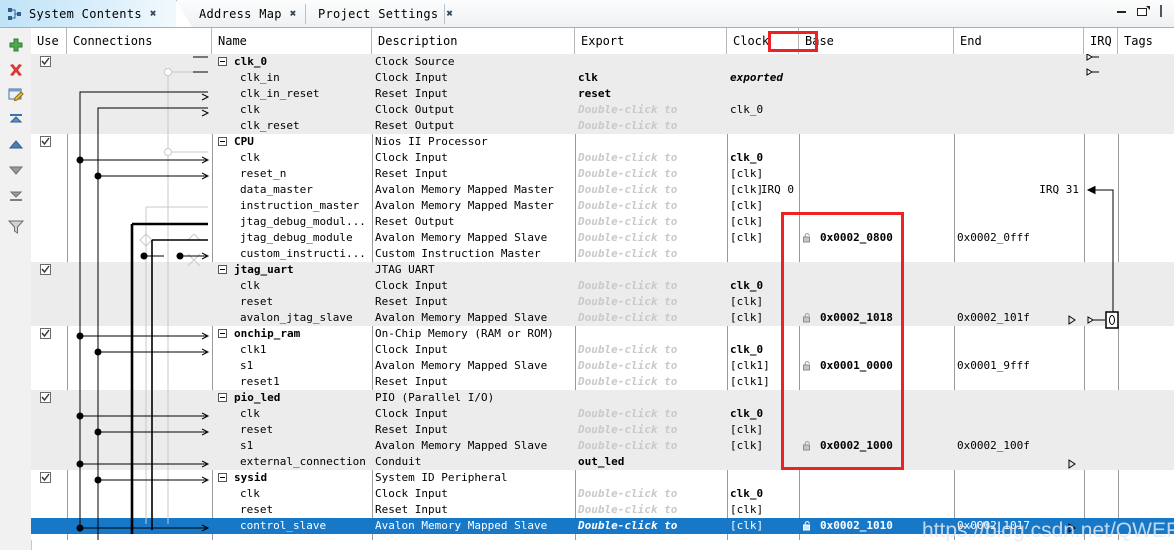  Describe the element at coordinates (301, 478) in the screenshot. I see `cell-name: sysid` at that location.